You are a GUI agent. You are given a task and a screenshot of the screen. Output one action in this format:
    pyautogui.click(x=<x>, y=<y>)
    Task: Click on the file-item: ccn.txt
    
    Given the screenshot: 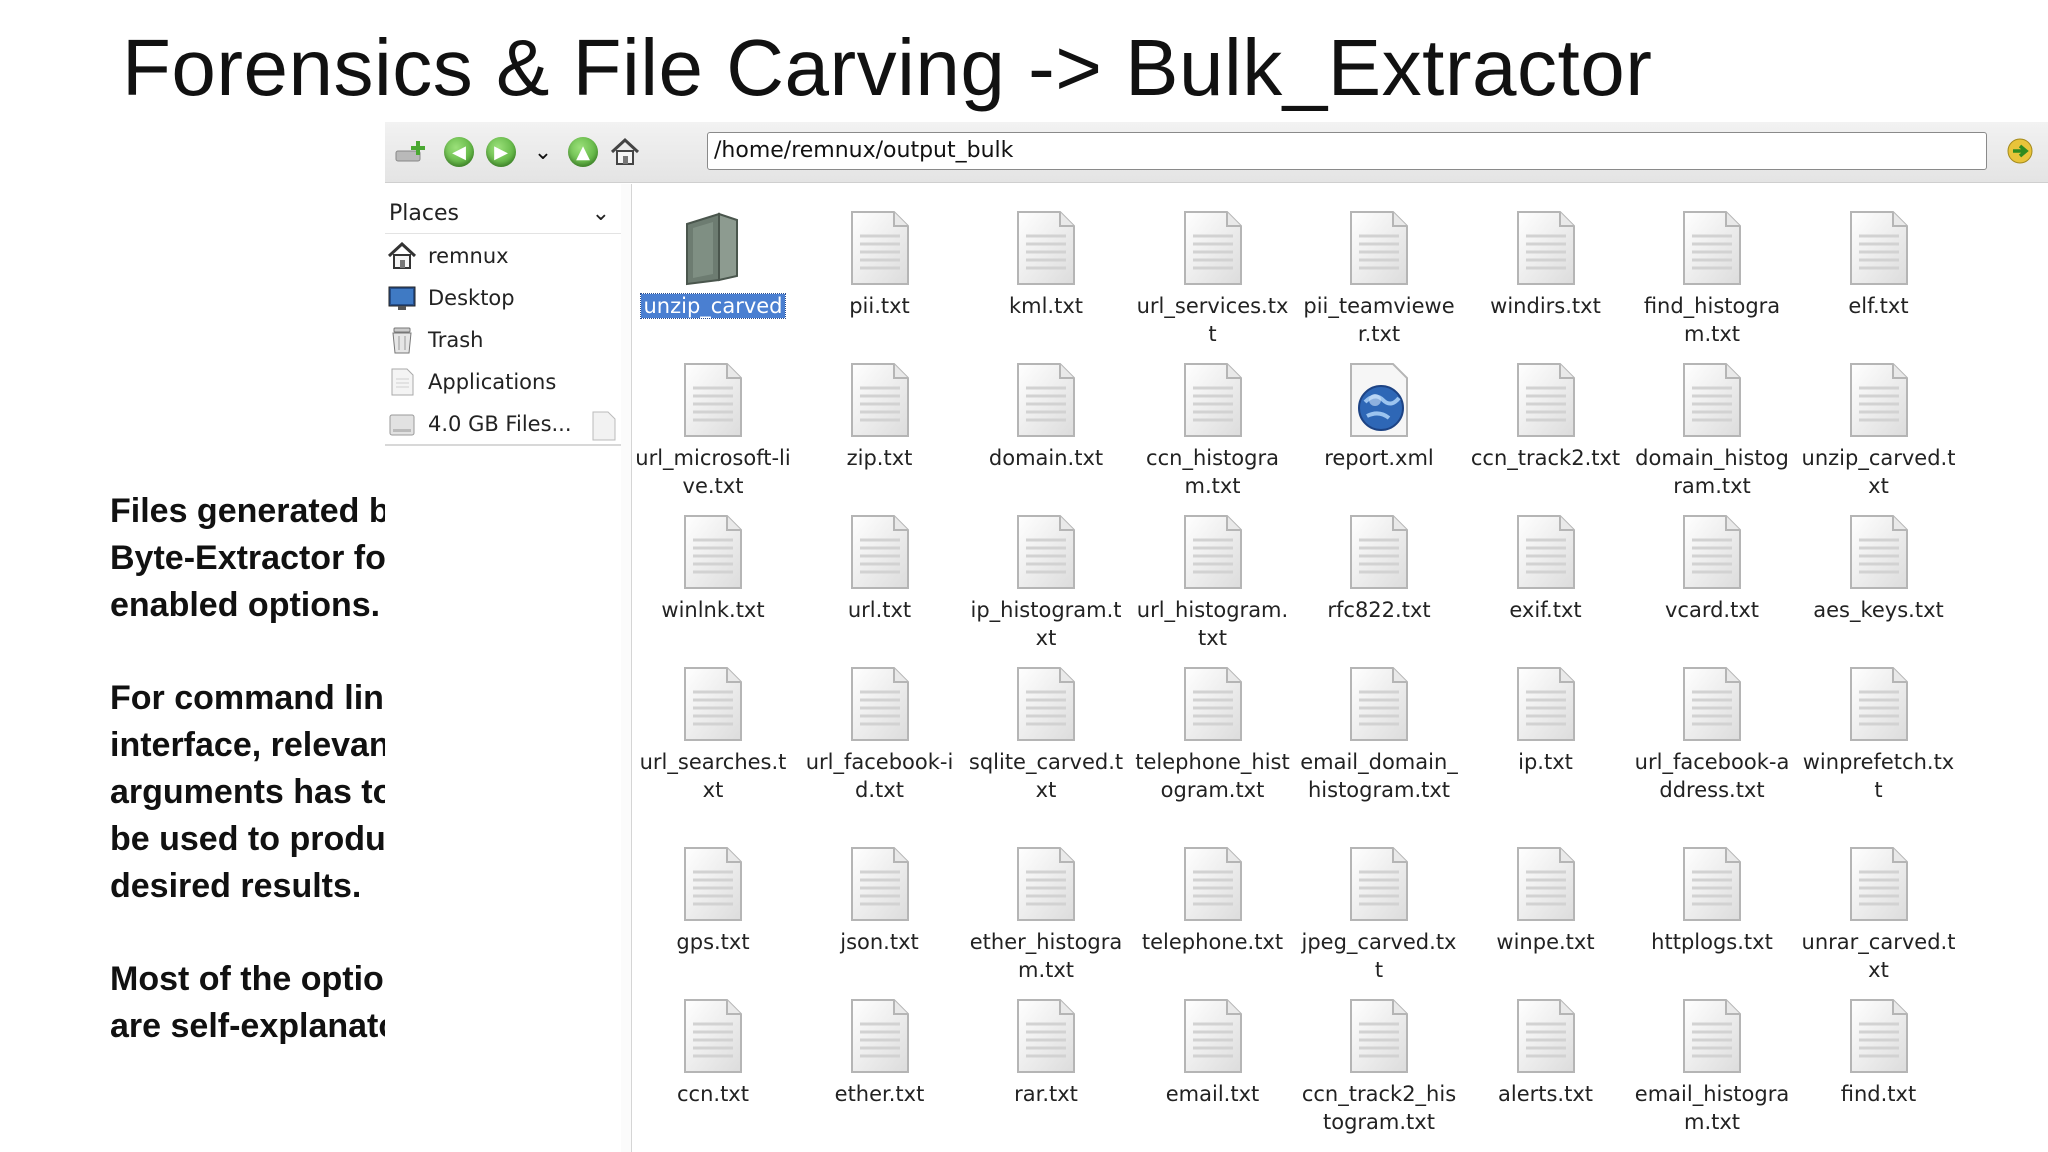 What is the action you would take?
    pyautogui.click(x=713, y=1053)
    